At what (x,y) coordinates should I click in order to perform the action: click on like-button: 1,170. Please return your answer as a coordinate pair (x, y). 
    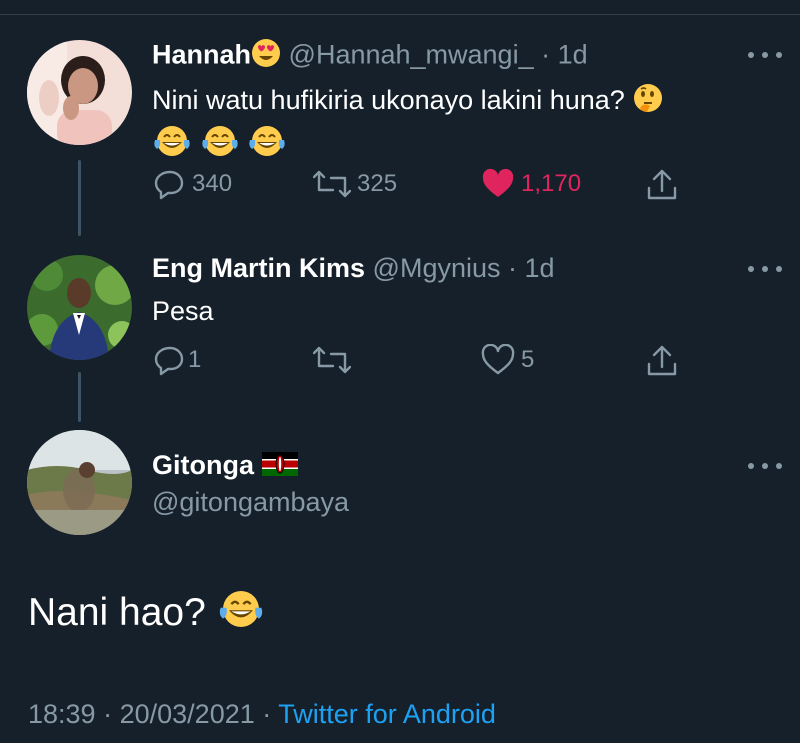
    Looking at the image, I should click on (531, 184).